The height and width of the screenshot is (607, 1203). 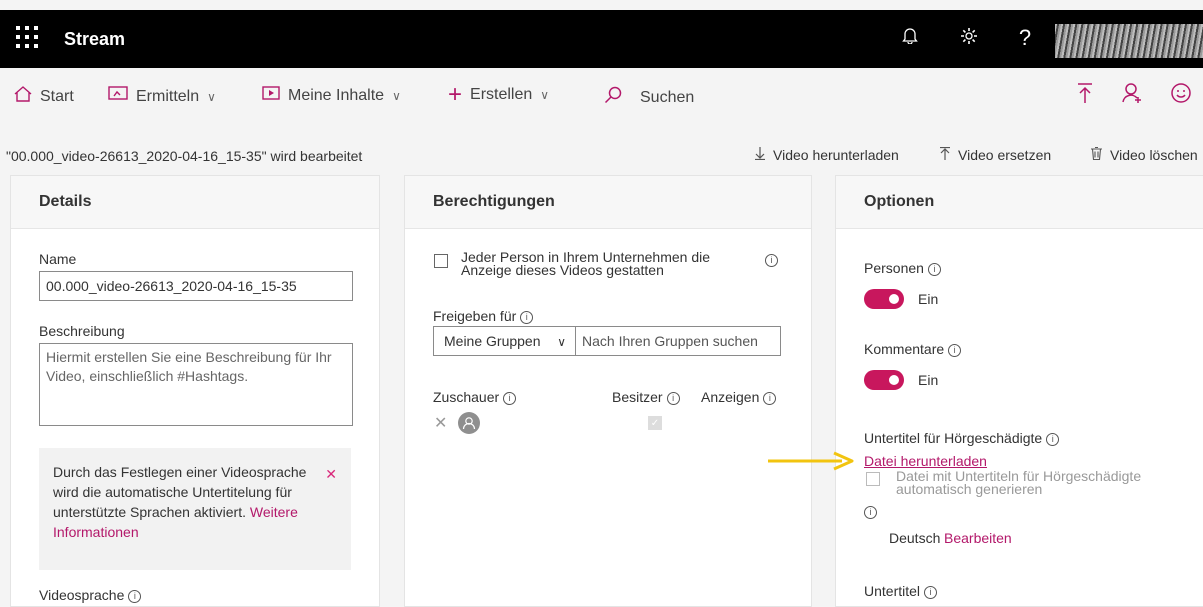 I want to click on subtitles-label: Untertitel i, so click(x=901, y=591).